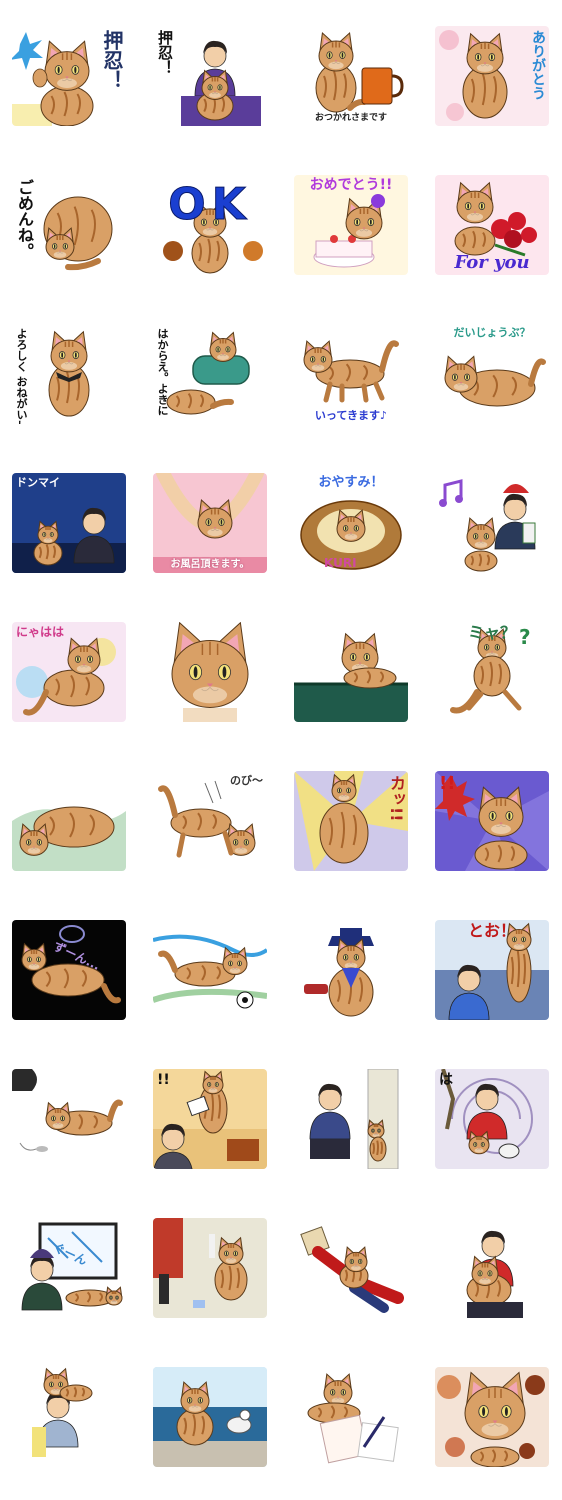 This screenshot has width=562, height=1500. I want to click on sticker-soccer, so click(210, 970).